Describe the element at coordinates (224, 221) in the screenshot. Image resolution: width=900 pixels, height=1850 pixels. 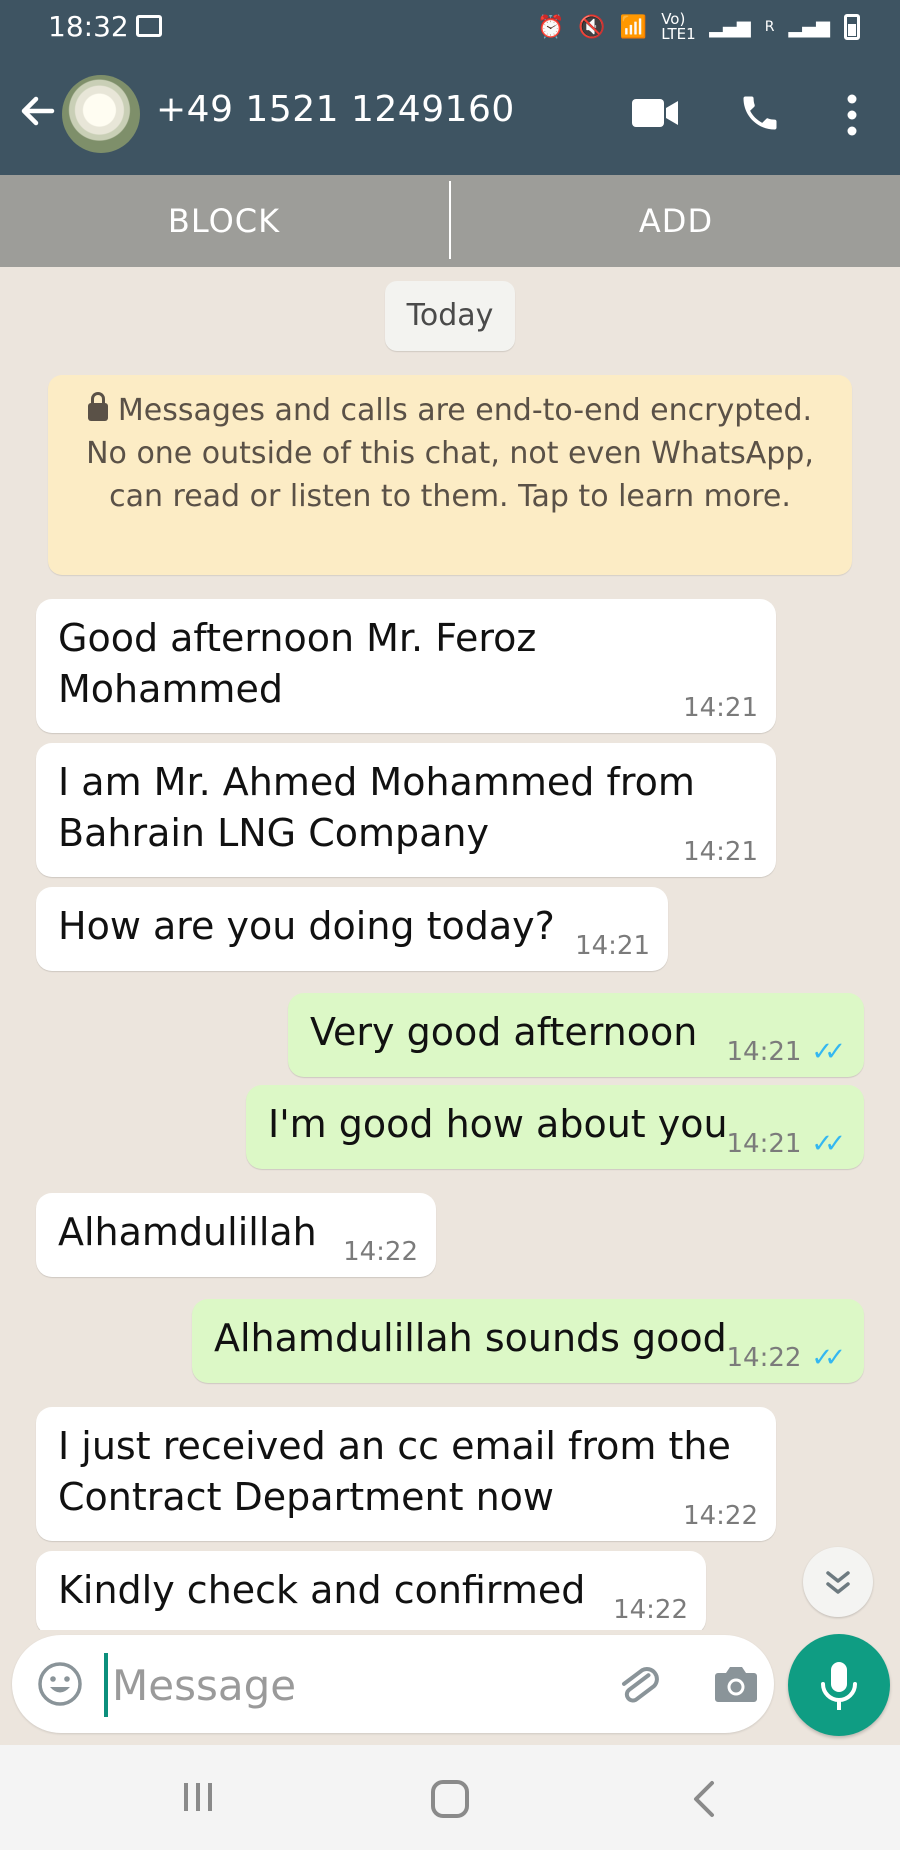
I see `block-button: BLOCK` at that location.